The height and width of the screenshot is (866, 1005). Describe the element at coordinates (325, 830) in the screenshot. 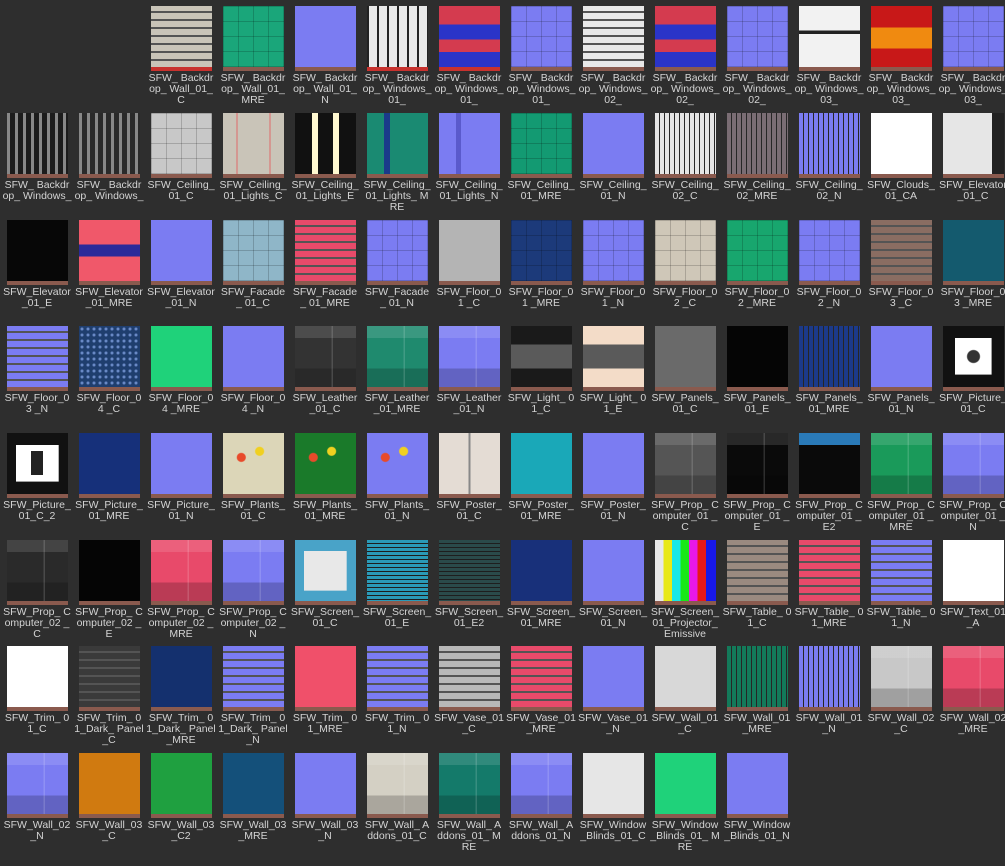

I see `asset-label: SFW_Wall_03 _N` at that location.